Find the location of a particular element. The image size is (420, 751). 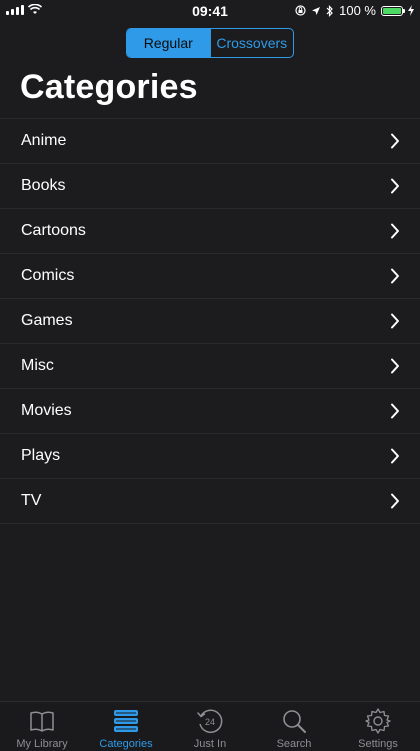

book-icon is located at coordinates (42, 721).